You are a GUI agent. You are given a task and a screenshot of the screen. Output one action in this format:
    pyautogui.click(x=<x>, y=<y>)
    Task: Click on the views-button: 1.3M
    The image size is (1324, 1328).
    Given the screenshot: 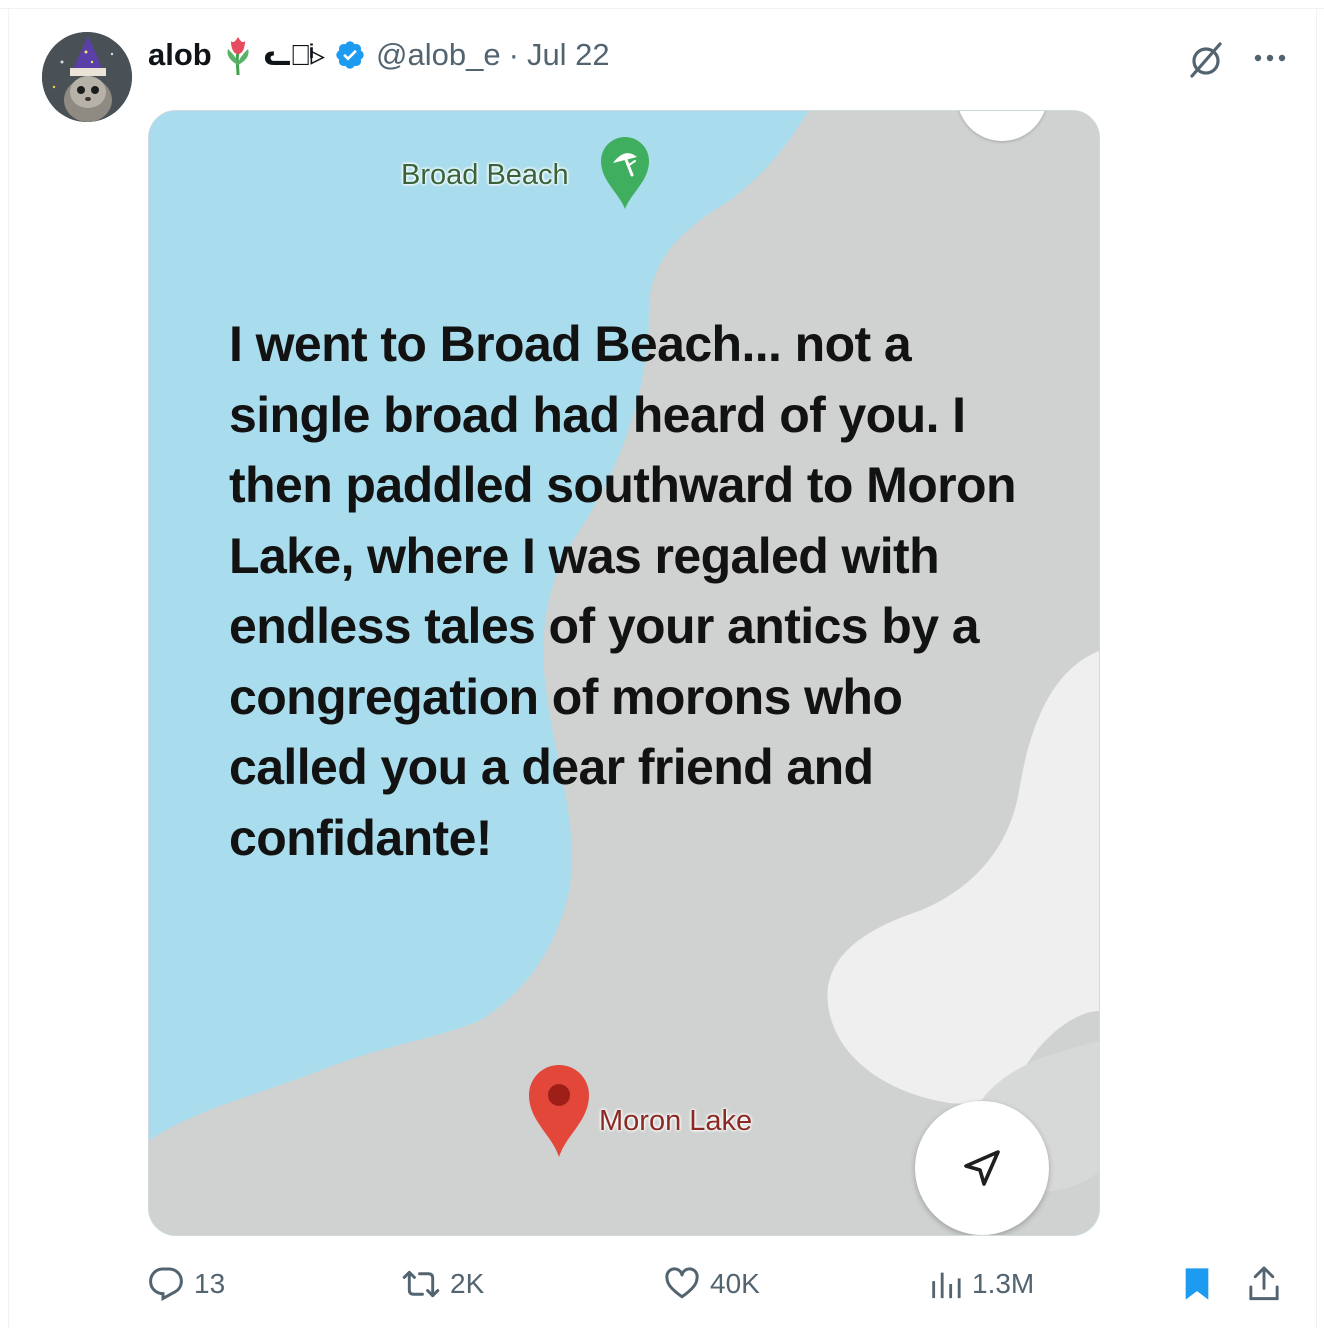 What is the action you would take?
    pyautogui.click(x=981, y=1284)
    